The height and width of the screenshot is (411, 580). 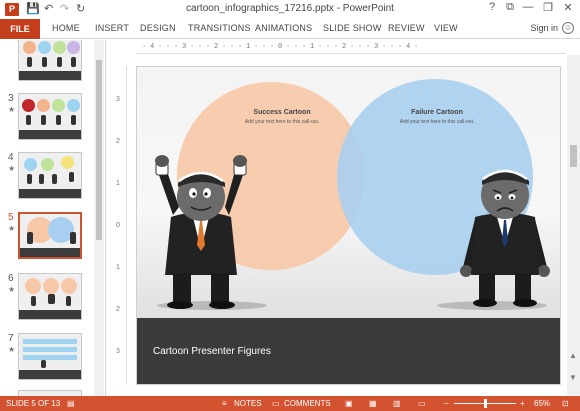 I want to click on slide-scrollbar: ▲ ▼, so click(x=573, y=225).